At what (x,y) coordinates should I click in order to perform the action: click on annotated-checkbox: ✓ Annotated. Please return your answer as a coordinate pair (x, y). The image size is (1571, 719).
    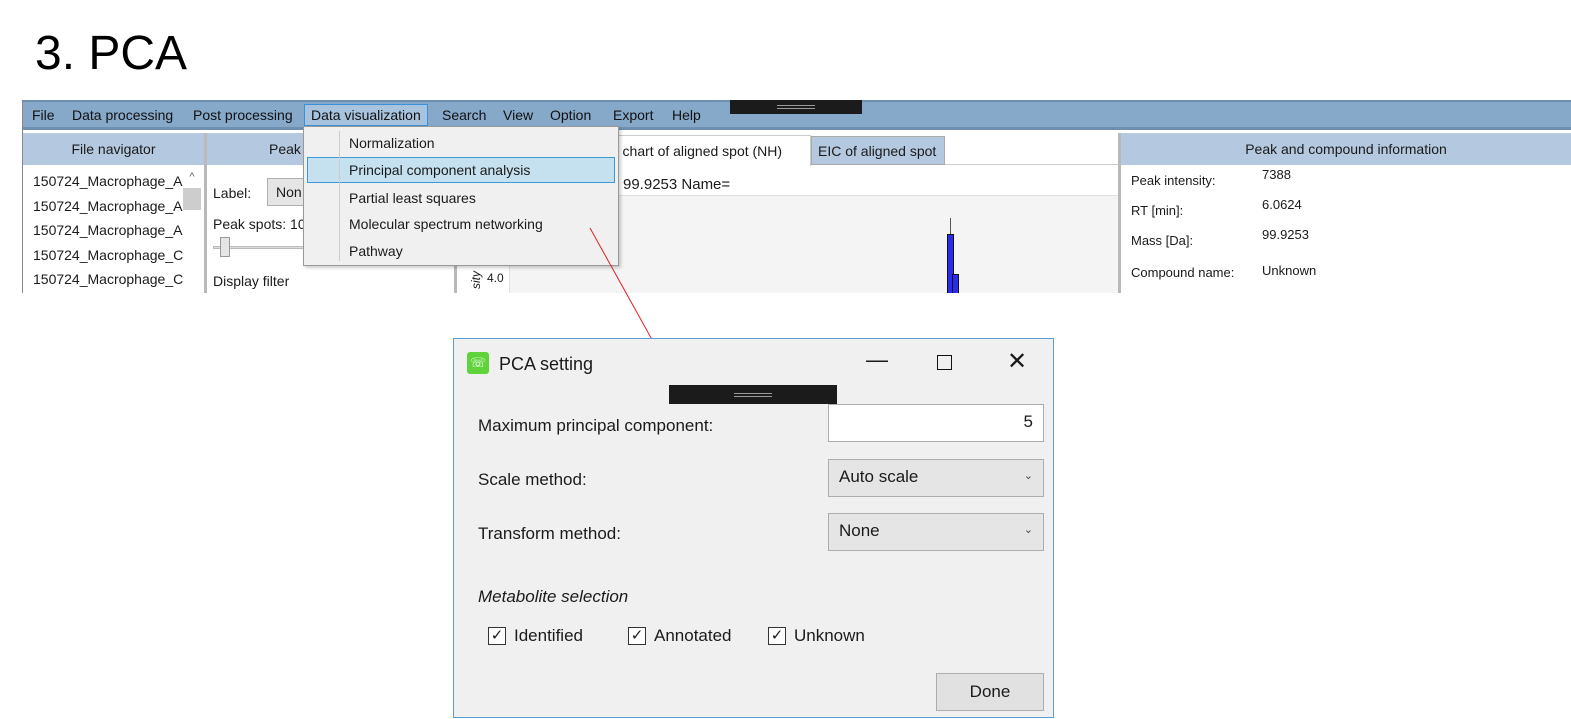
    Looking at the image, I should click on (680, 636).